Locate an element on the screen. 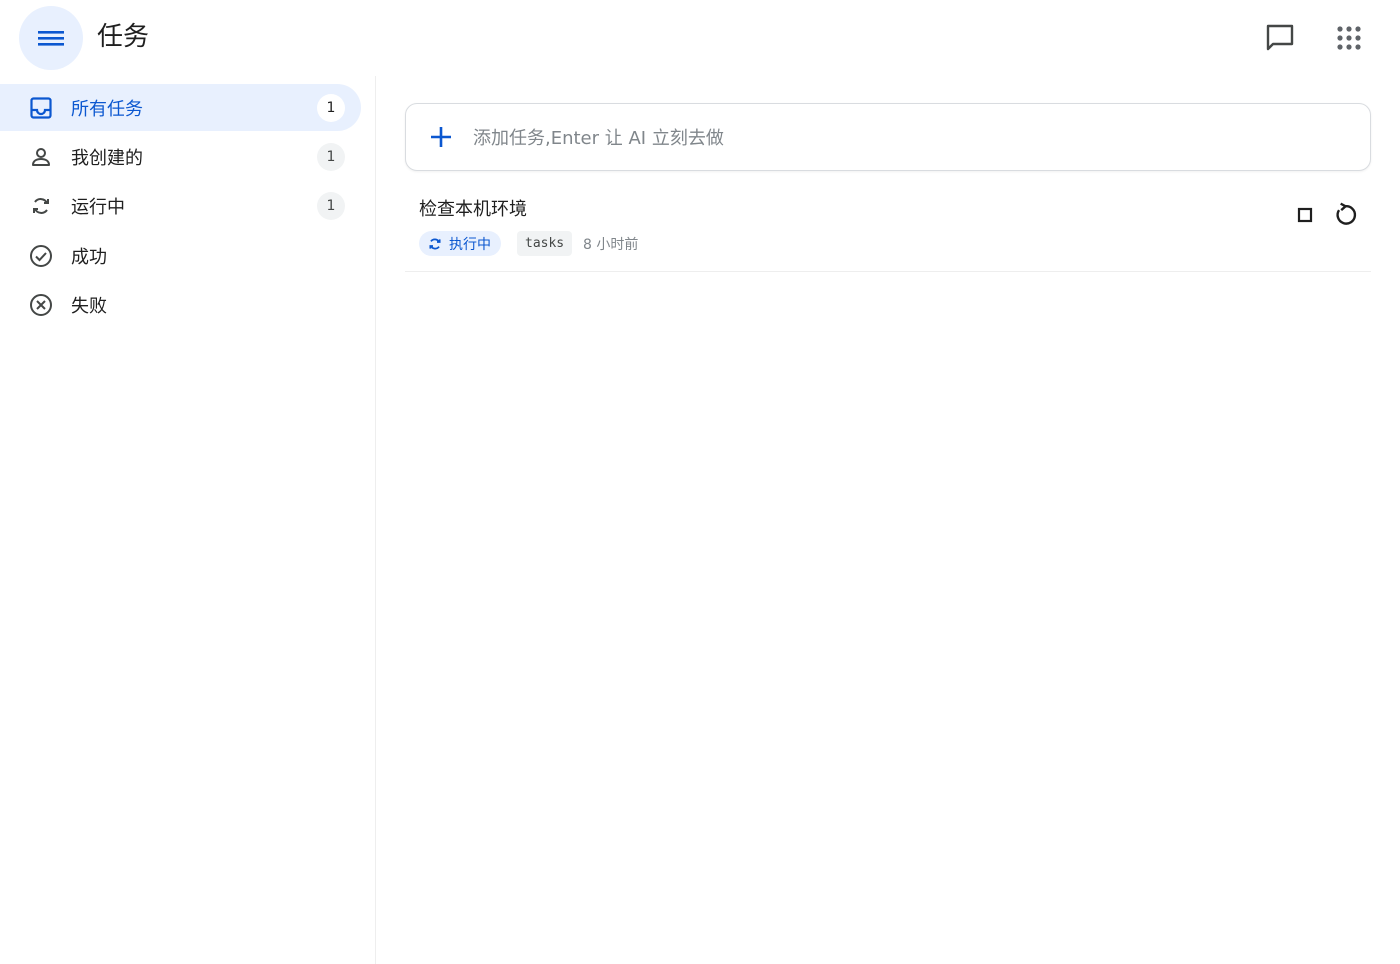 This screenshot has width=1400, height=964. stop-icon is located at coordinates (1305, 215).